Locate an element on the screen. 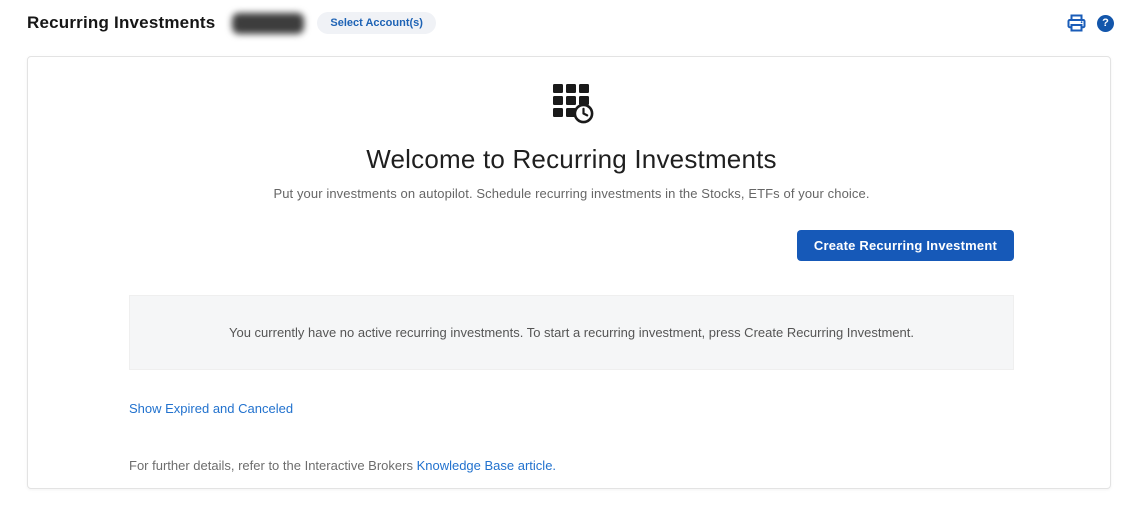 This screenshot has width=1138, height=524. question-mark-help-icon: ? is located at coordinates (1105, 23).